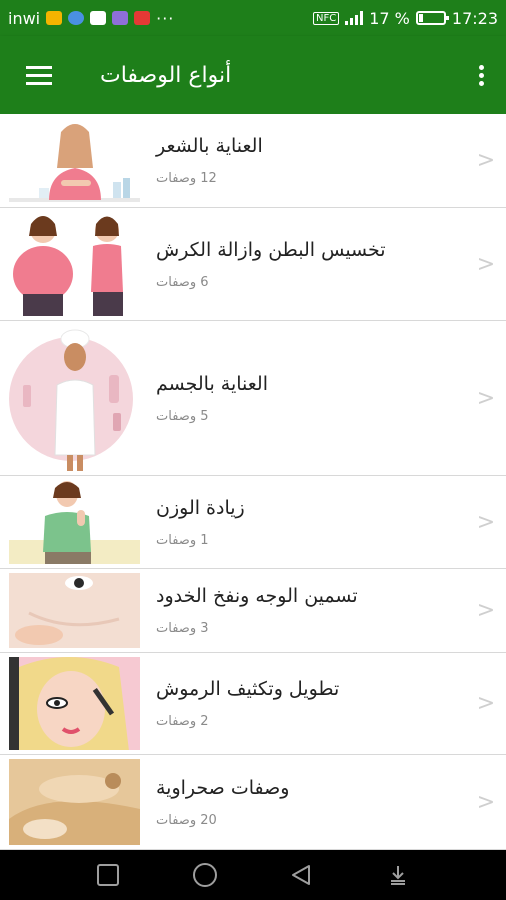 The width and height of the screenshot is (506, 900). What do you see at coordinates (186, 820) in the screenshot?
I see `category-count: 20 وصفات` at bounding box center [186, 820].